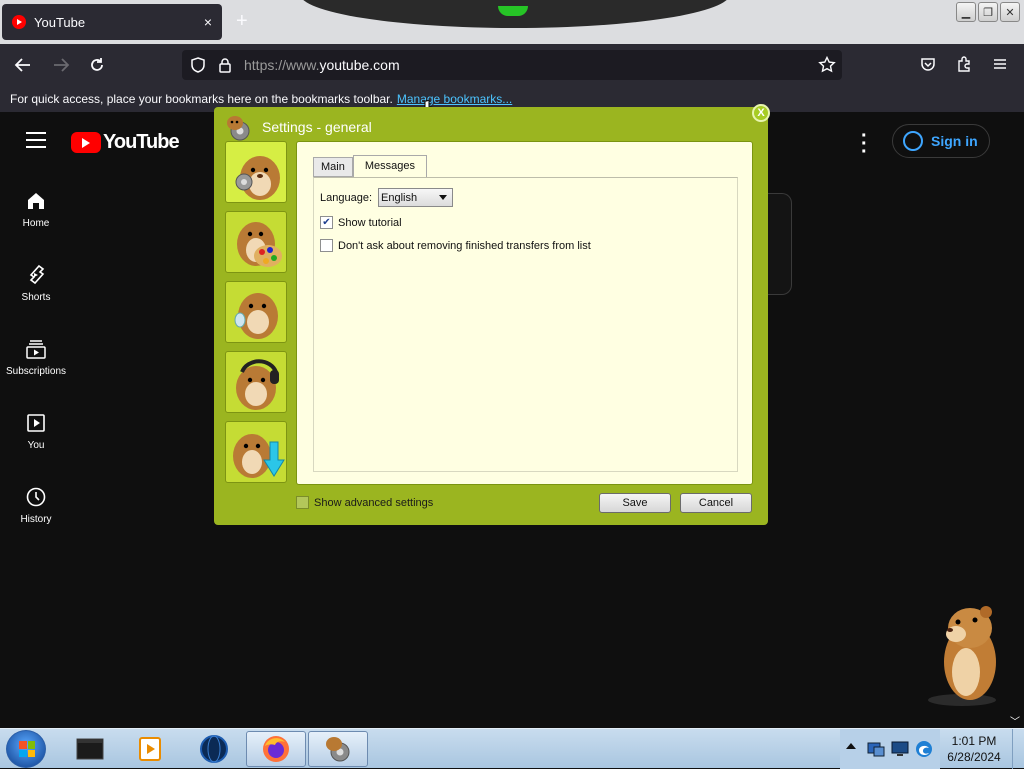 The width and height of the screenshot is (1024, 769). I want to click on forward-arrow-icon, so click(61, 65).